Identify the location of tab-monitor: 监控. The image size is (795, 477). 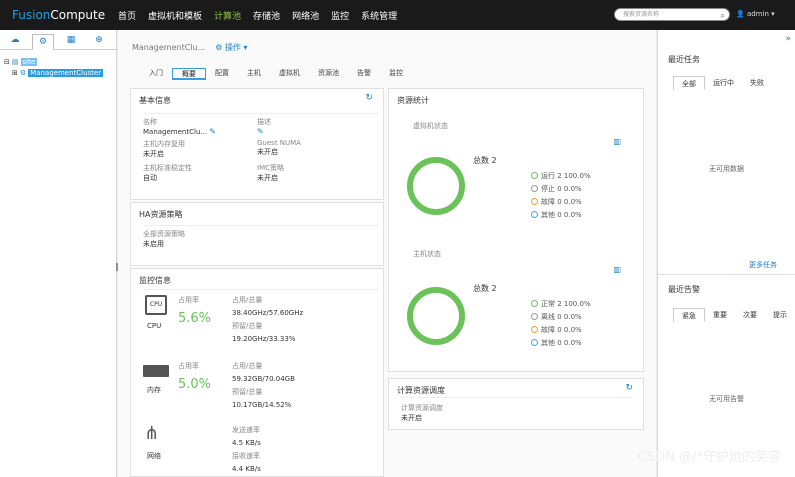
(396, 74).